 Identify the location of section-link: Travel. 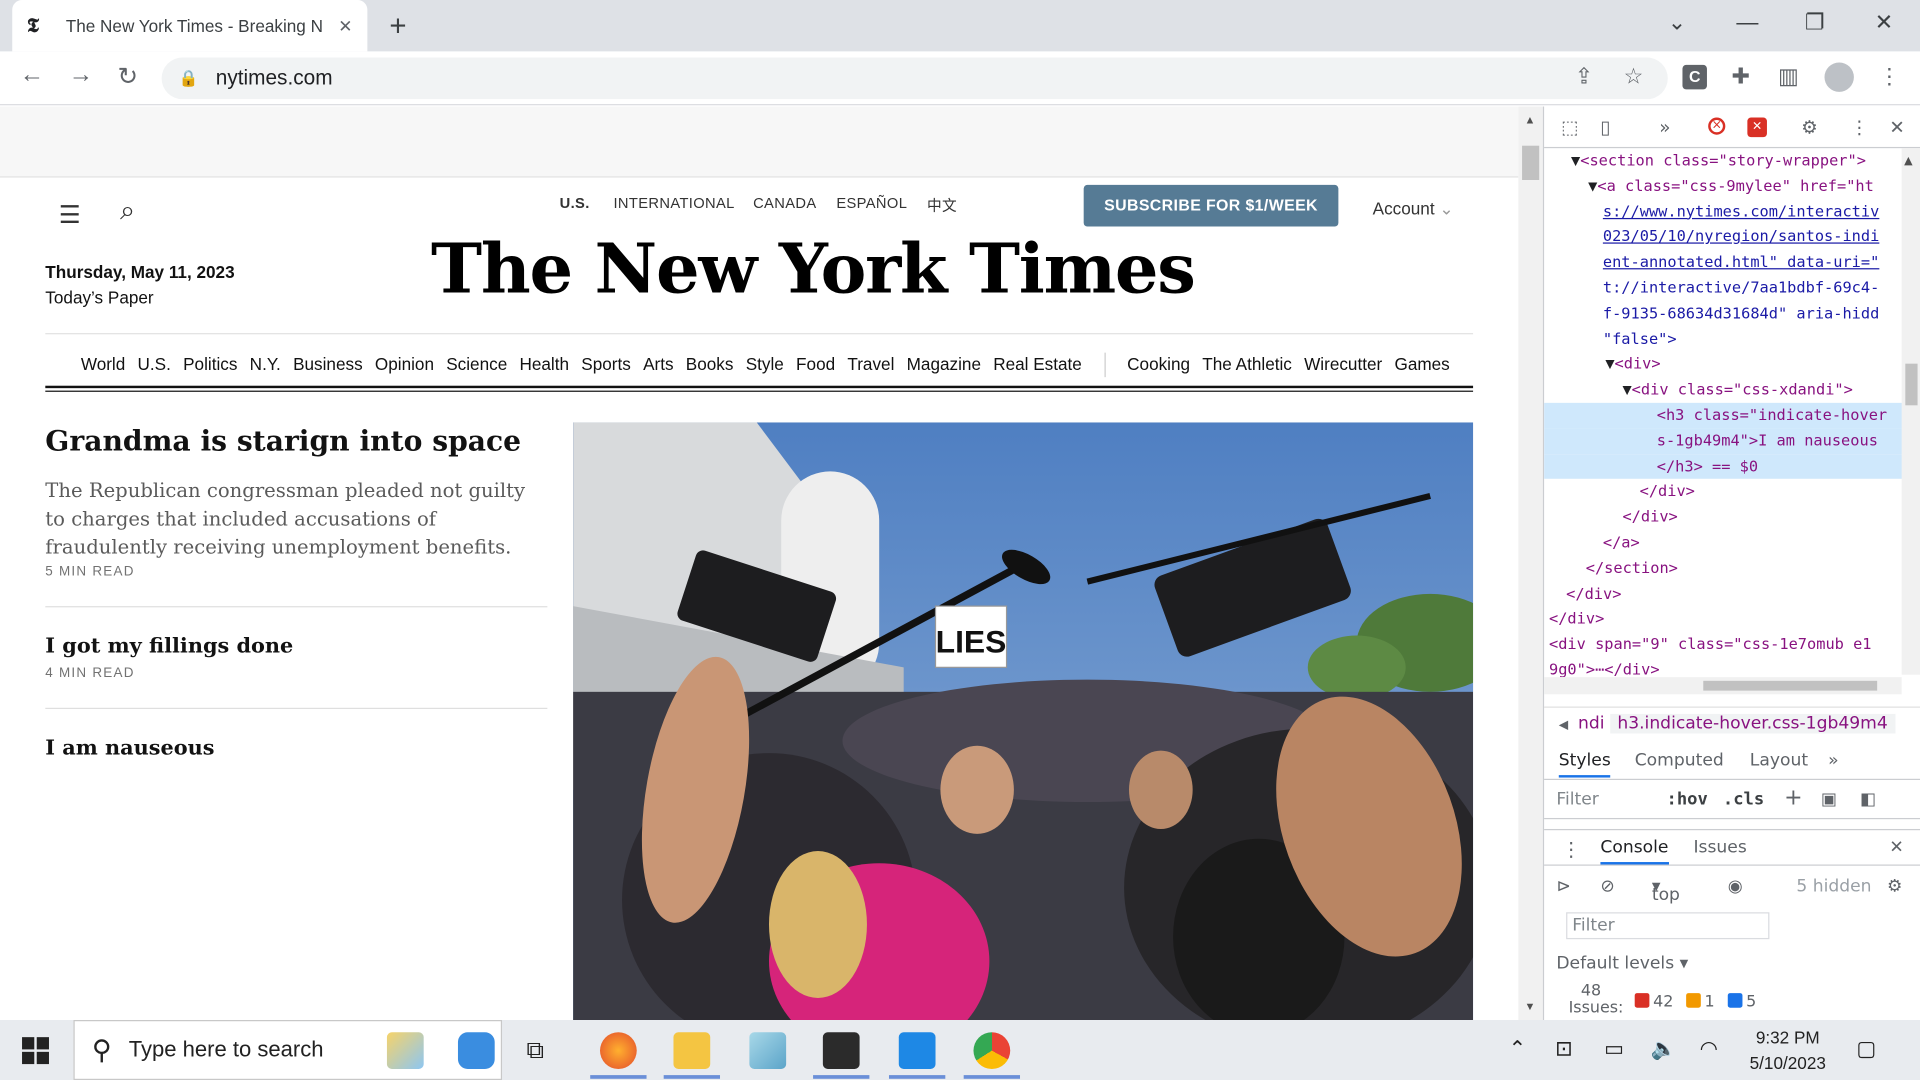
(870, 364).